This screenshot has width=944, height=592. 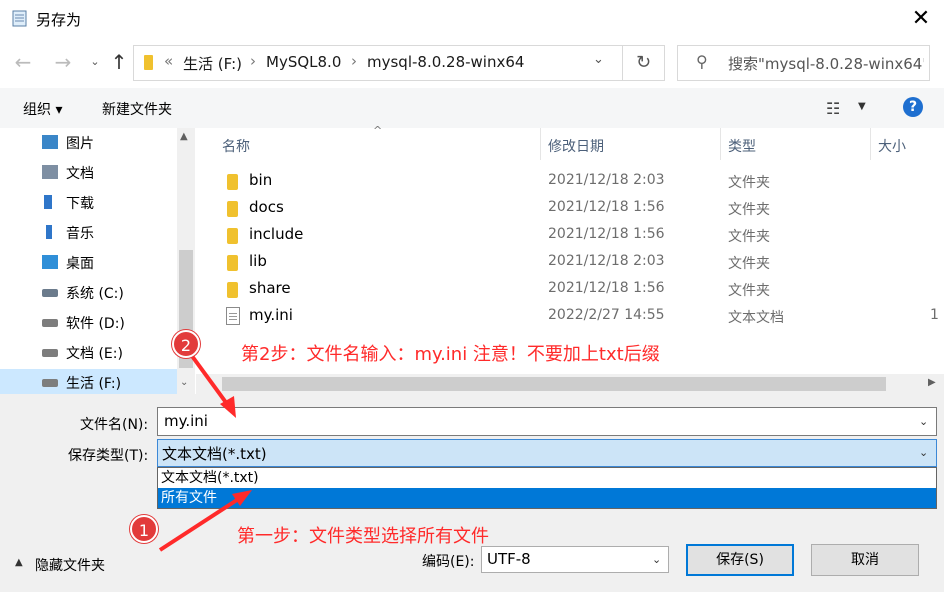 I want to click on breadcrumb-mysql-folder: mysql-8.0.28-winx64, so click(x=445, y=62).